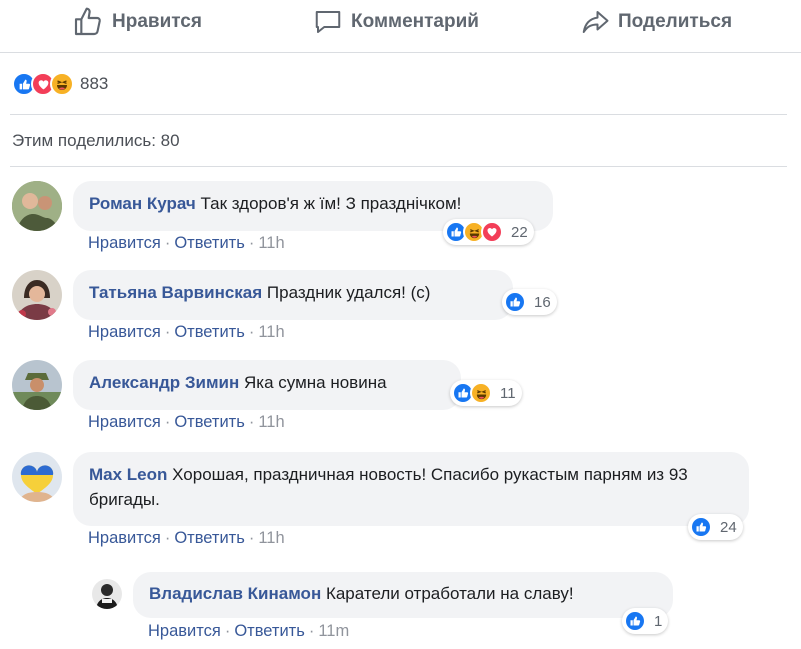 This screenshot has width=801, height=649. Describe the element at coordinates (333, 631) in the screenshot. I see `comment-timestamp: 11m` at that location.